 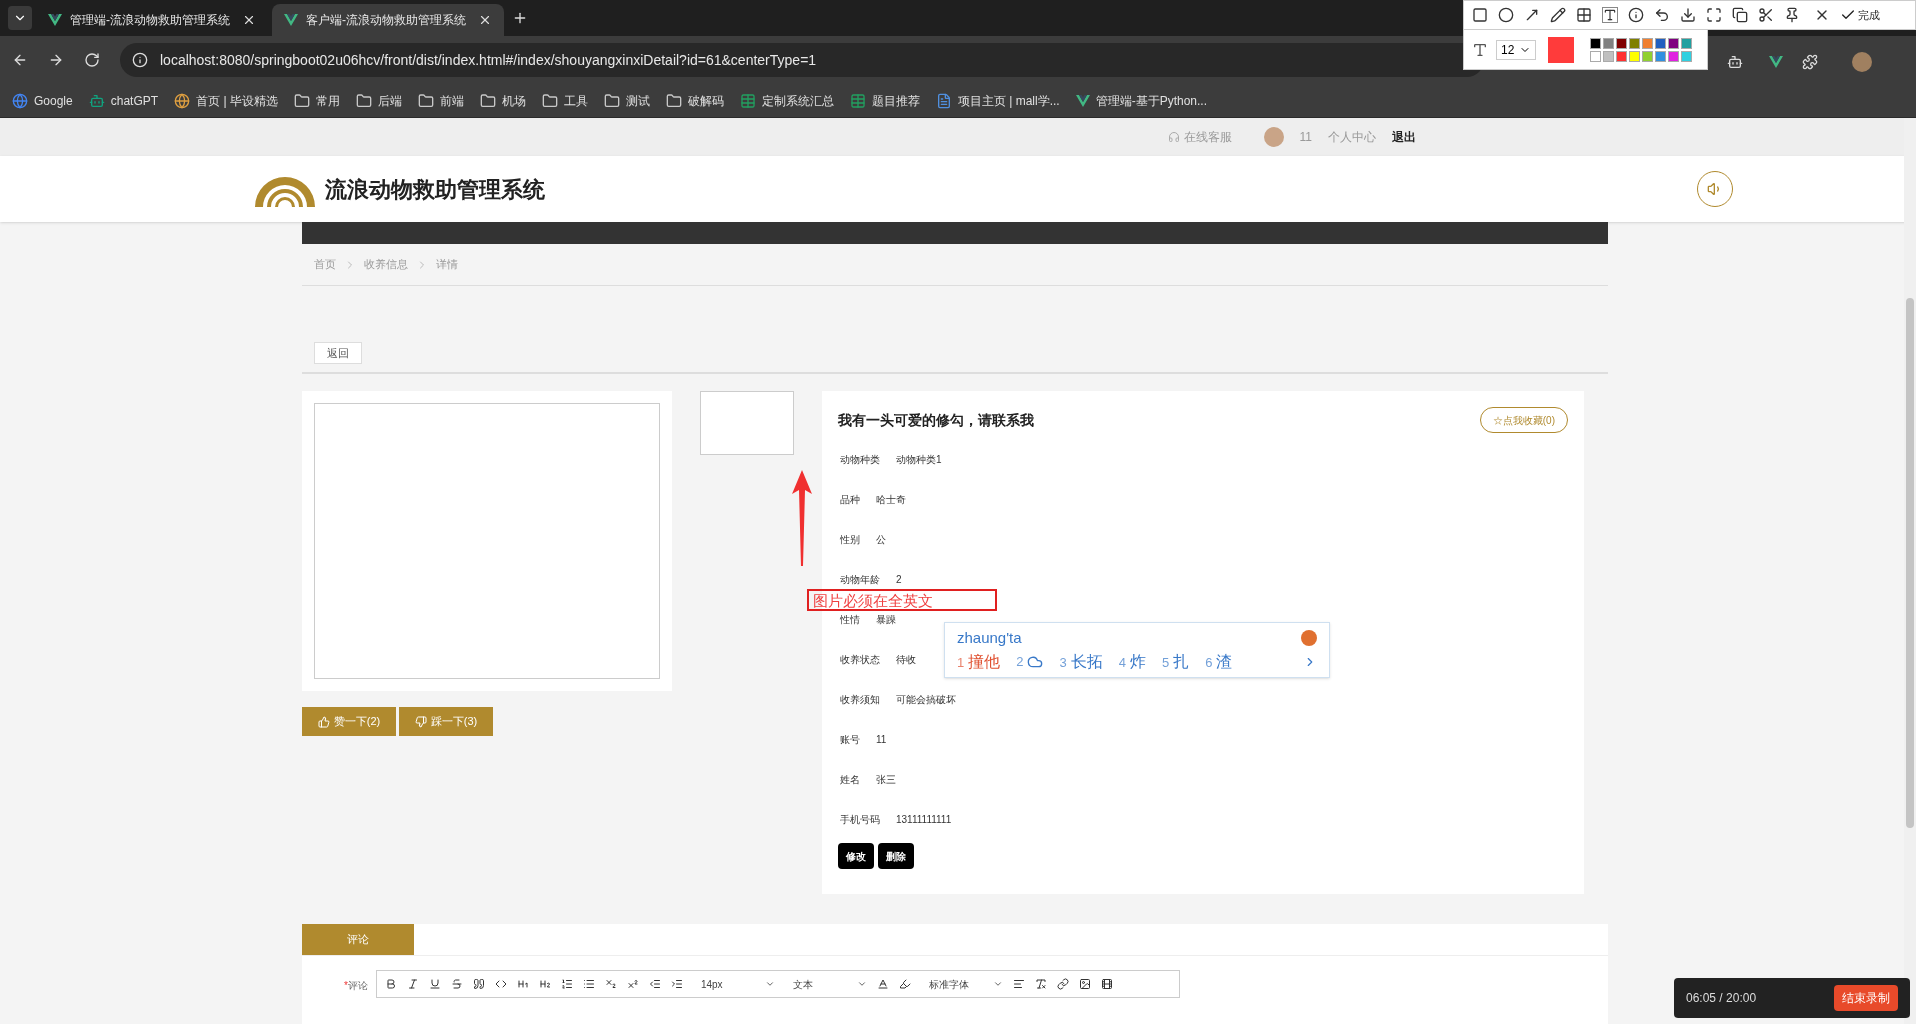 What do you see at coordinates (829, 984) in the screenshot?
I see `dropdown-select: 文本` at bounding box center [829, 984].